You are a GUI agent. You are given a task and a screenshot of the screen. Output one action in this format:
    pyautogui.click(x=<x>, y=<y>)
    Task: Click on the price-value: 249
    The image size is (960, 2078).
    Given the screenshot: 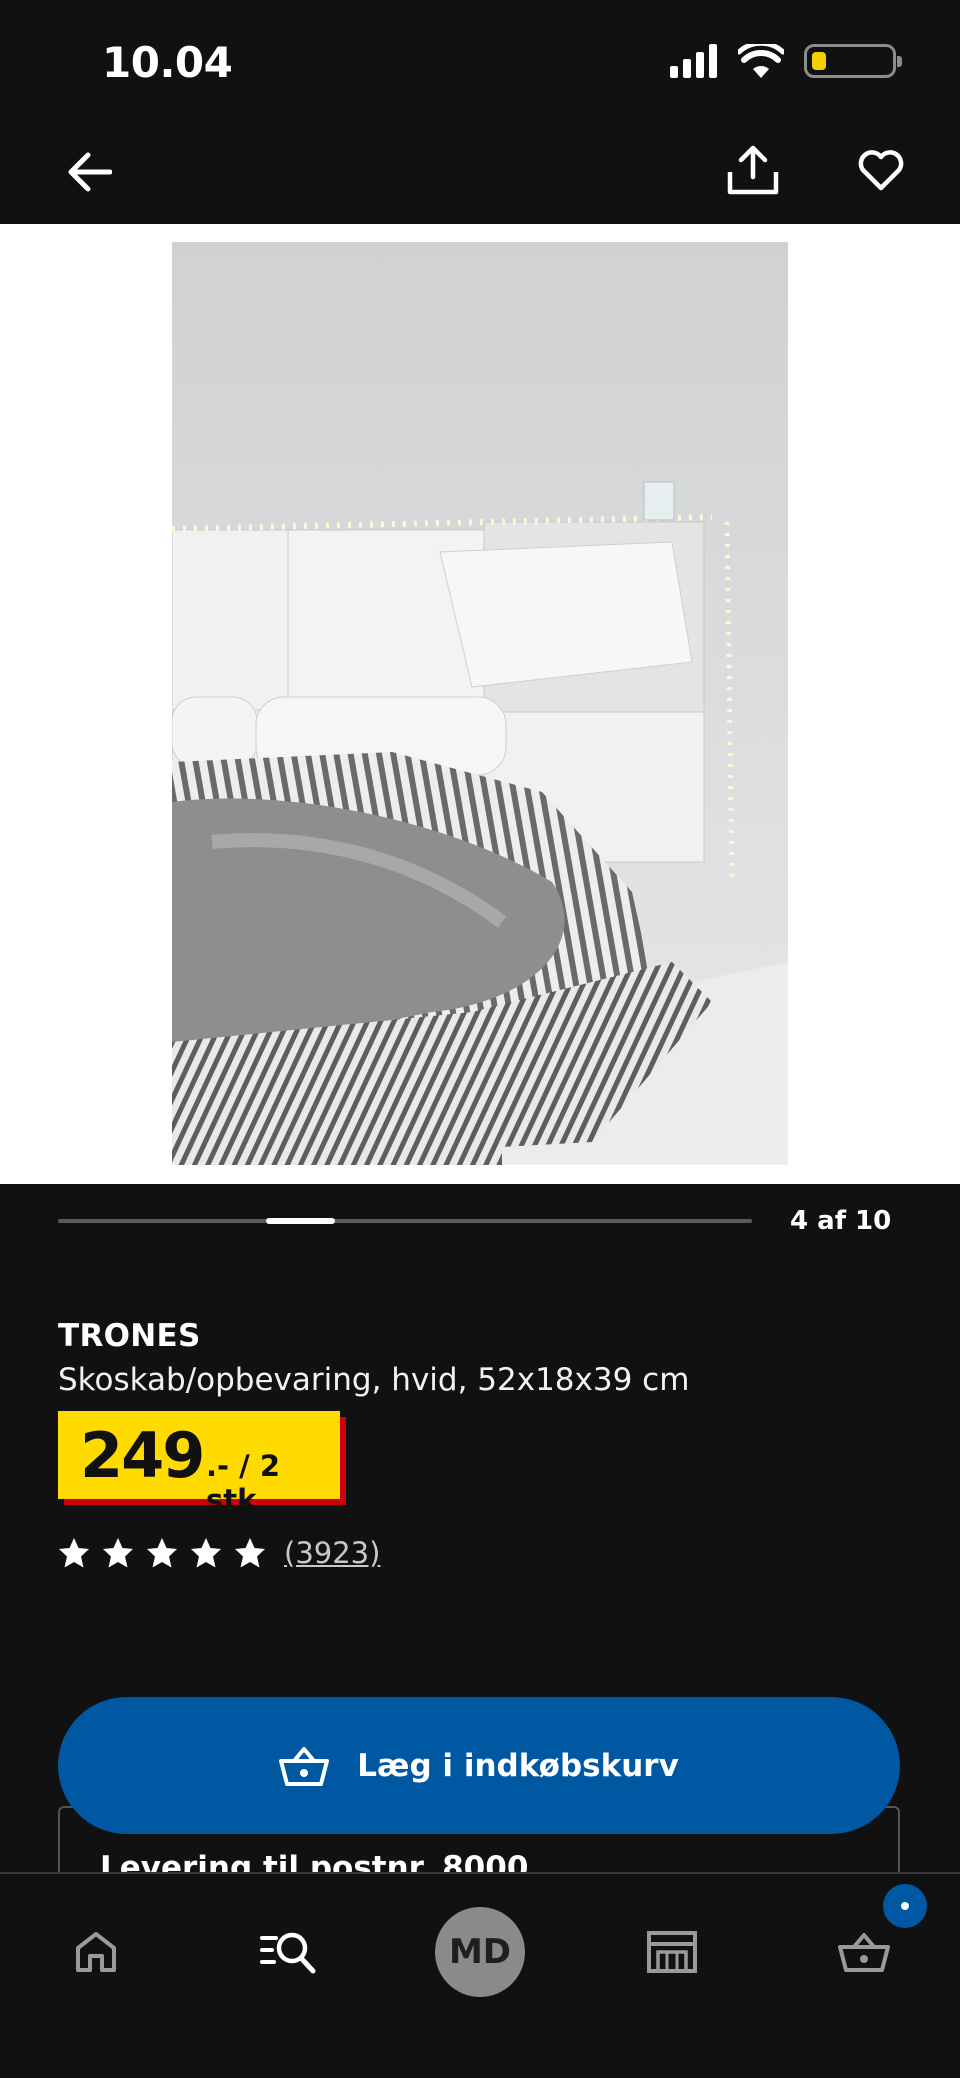 What is the action you would take?
    pyautogui.click(x=142, y=1455)
    